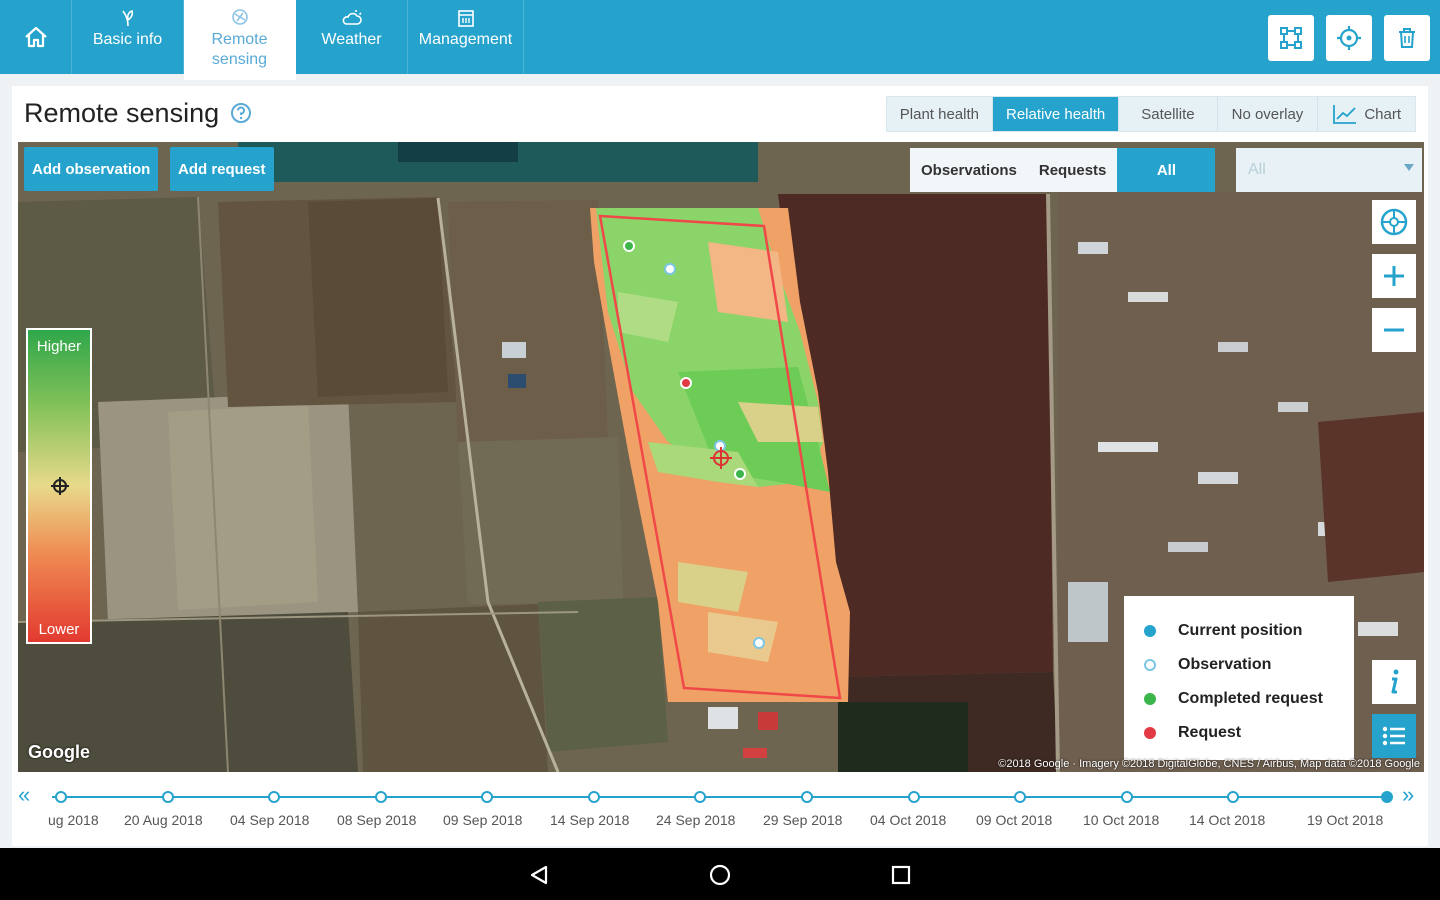  I want to click on timeline-next-button: », so click(1408, 795).